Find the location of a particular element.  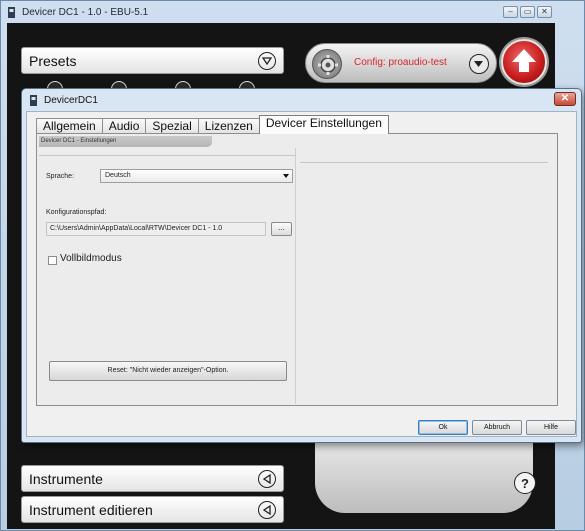

config-path-label: Konfigurationspfad: is located at coordinates (76, 212).